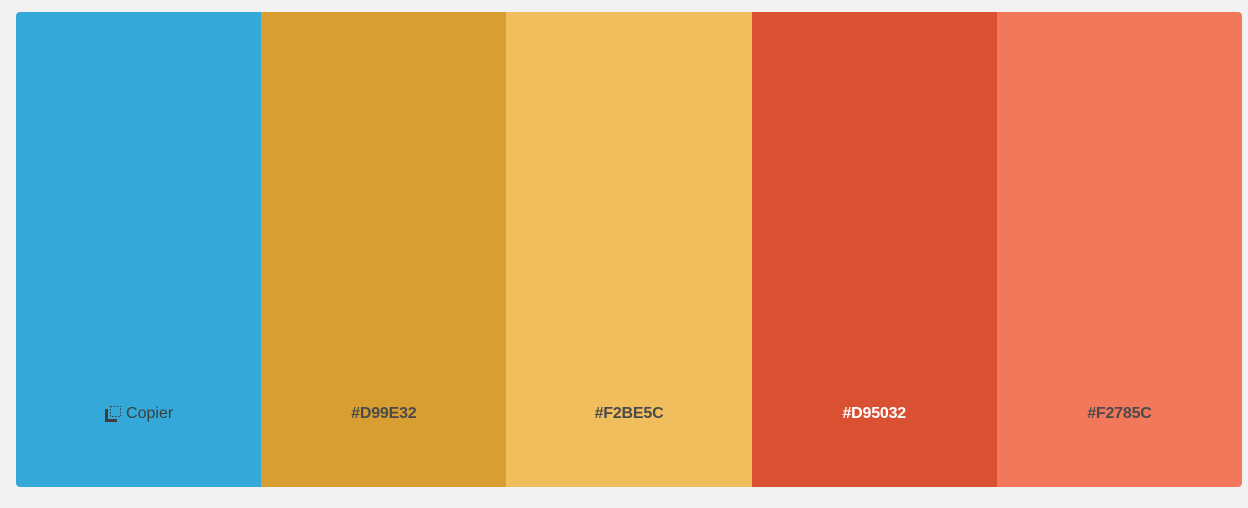 The width and height of the screenshot is (1248, 508). I want to click on hex-code-label: #D99E32, so click(384, 413).